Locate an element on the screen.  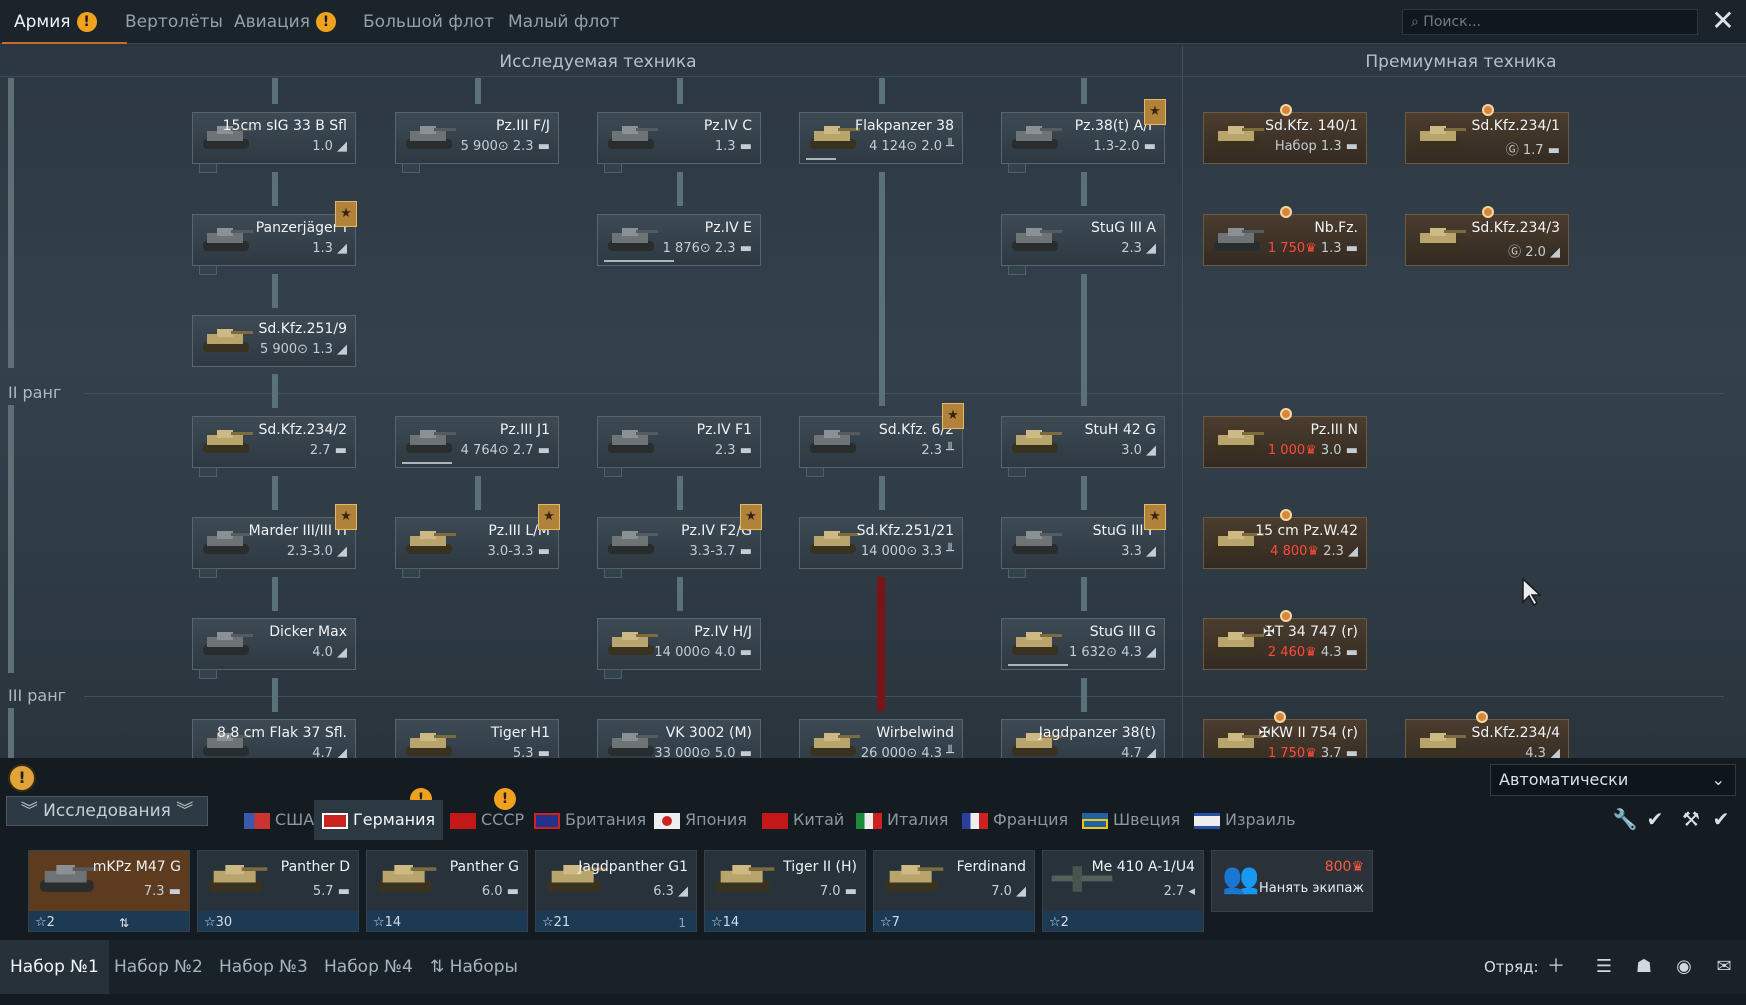
armored-car-icon is located at coordinates (228, 441).